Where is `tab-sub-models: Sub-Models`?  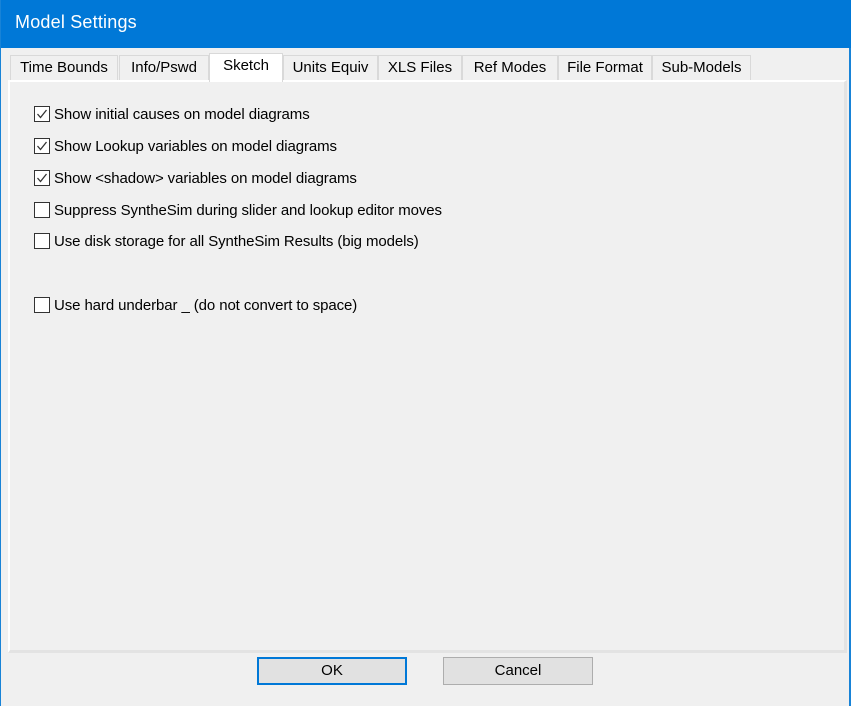 tab-sub-models: Sub-Models is located at coordinates (701, 68).